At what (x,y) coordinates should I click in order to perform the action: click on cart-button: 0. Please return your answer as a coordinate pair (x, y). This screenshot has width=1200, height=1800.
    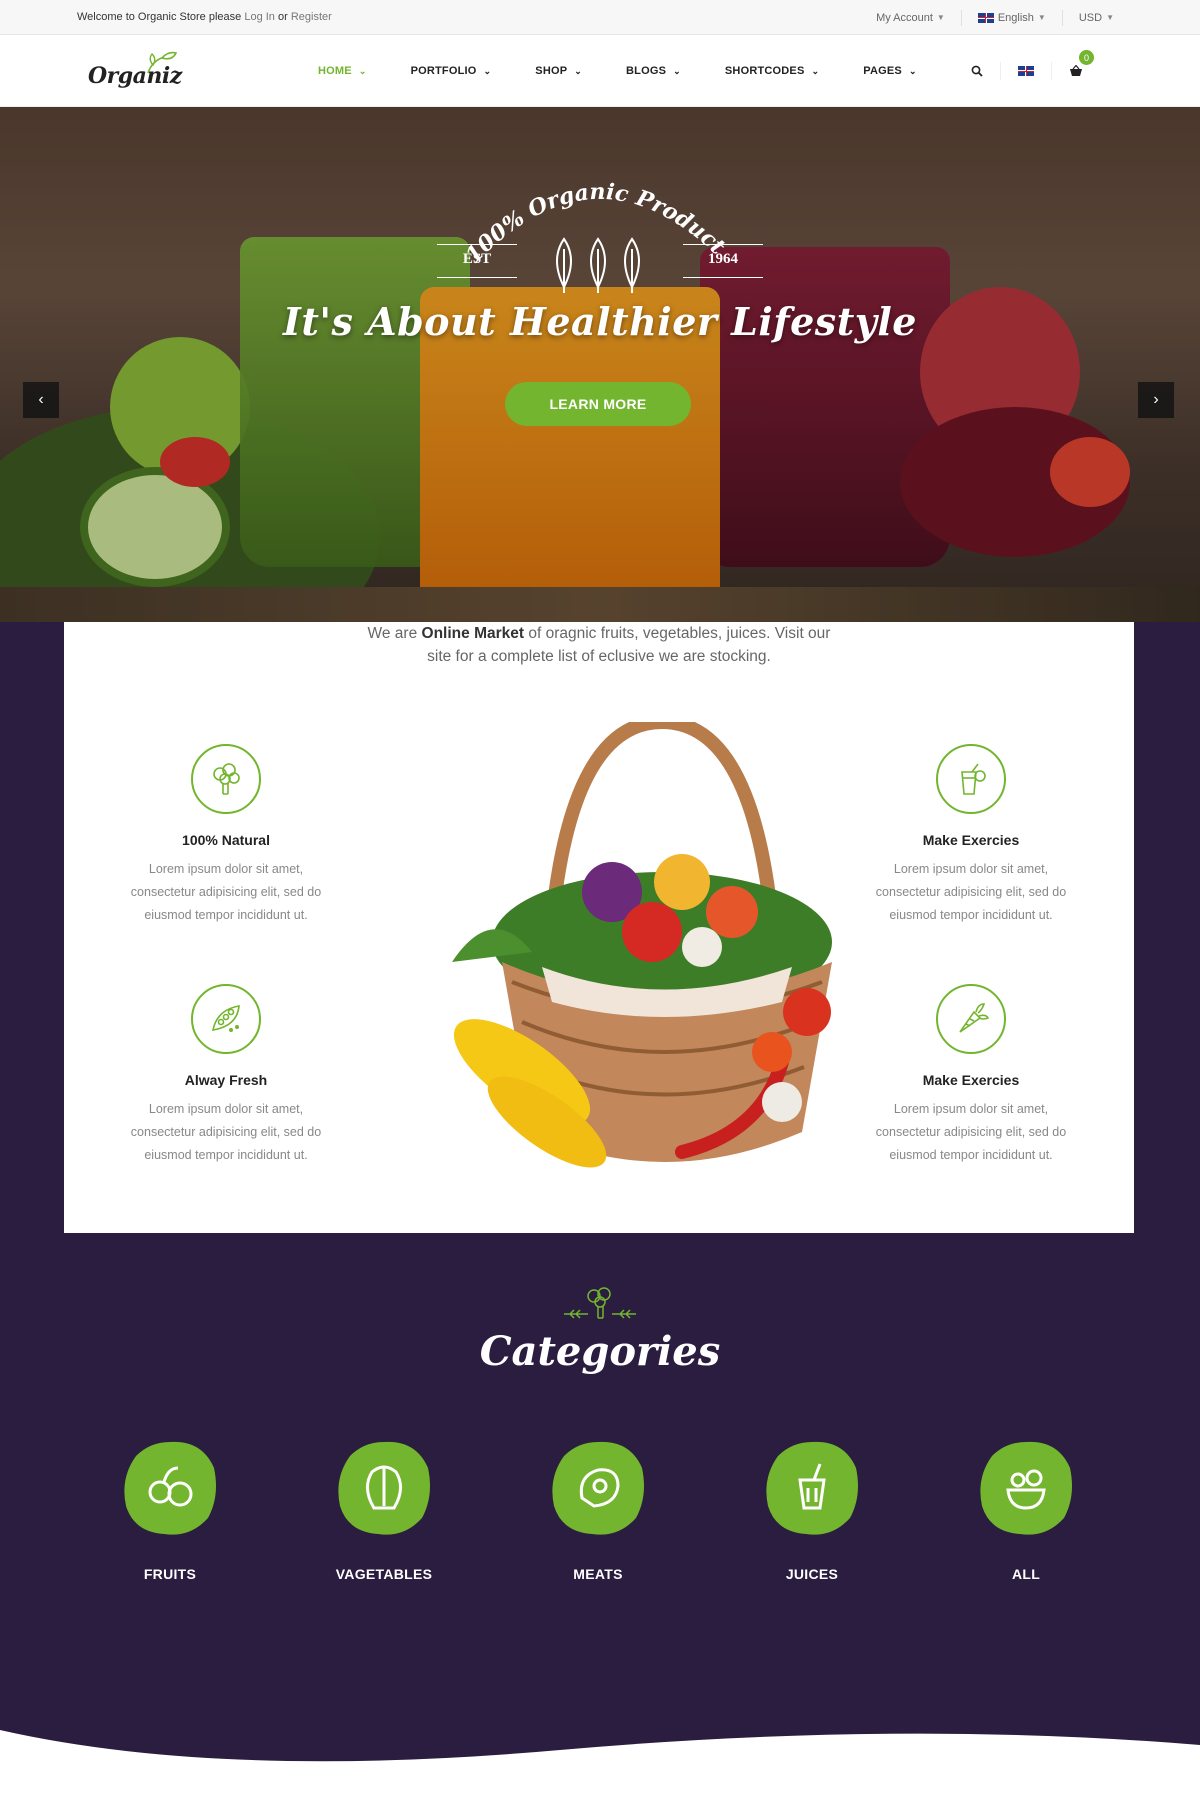
    Looking at the image, I should click on (1075, 65).